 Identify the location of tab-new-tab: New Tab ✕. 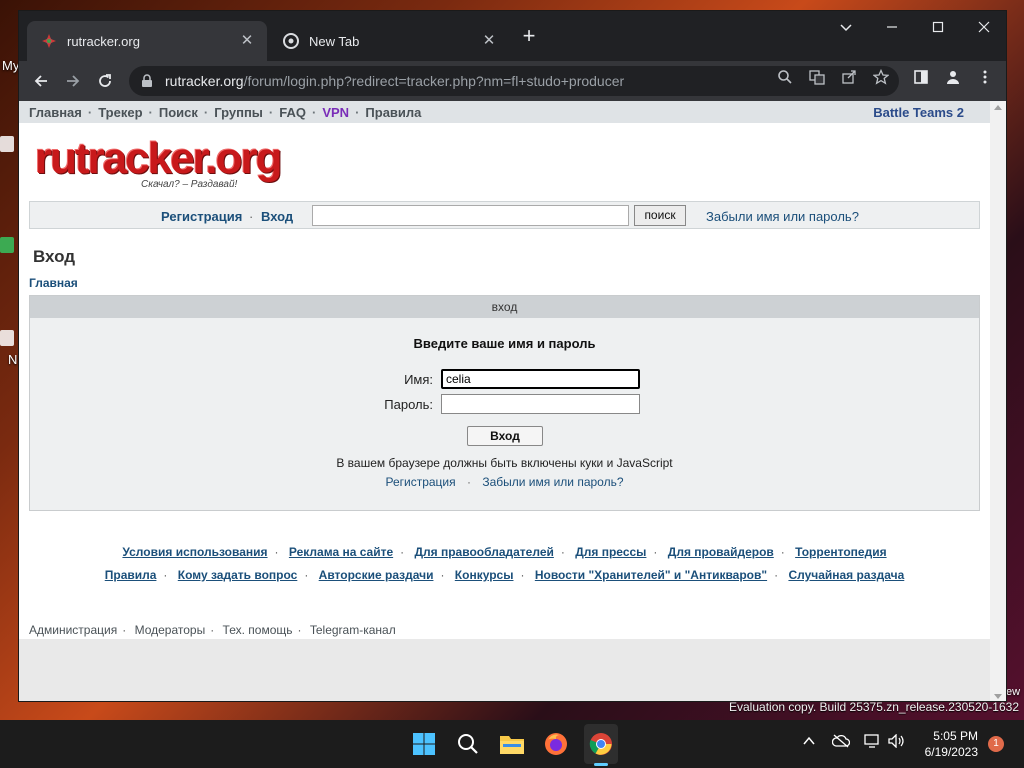
(389, 41).